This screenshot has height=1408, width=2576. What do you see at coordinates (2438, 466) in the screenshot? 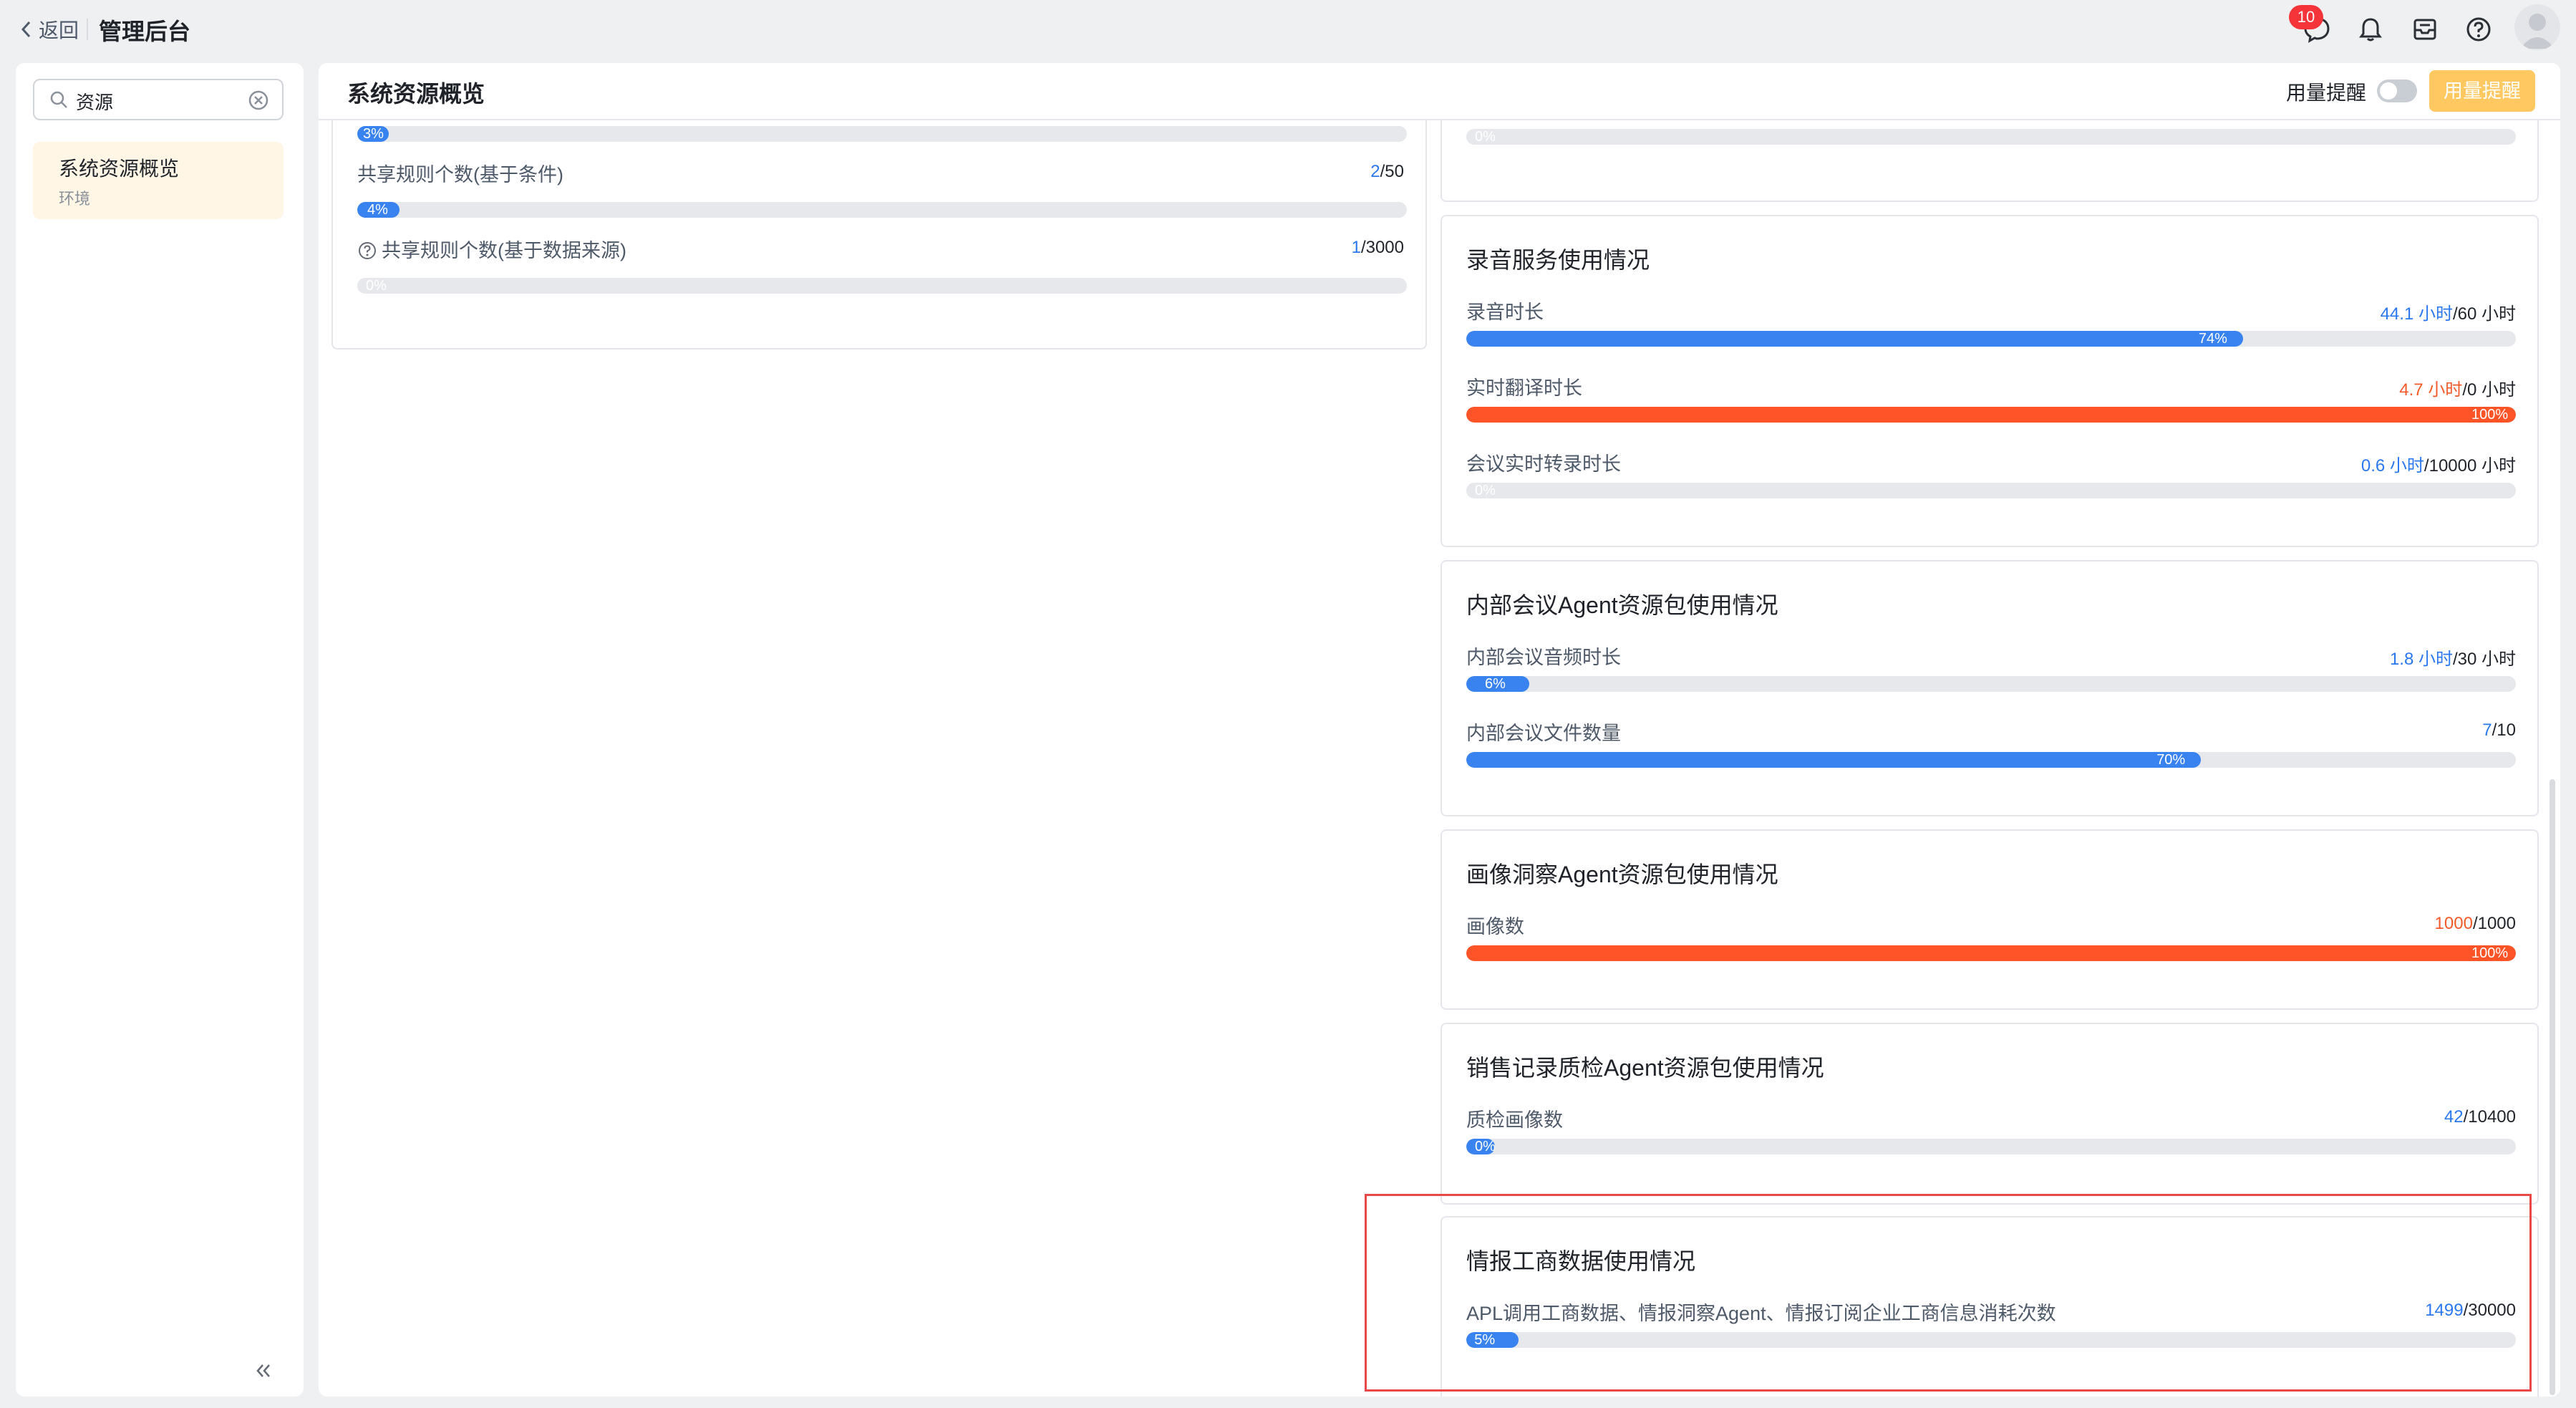
I see `metric-value: 0.6 小时/10000 小时` at bounding box center [2438, 466].